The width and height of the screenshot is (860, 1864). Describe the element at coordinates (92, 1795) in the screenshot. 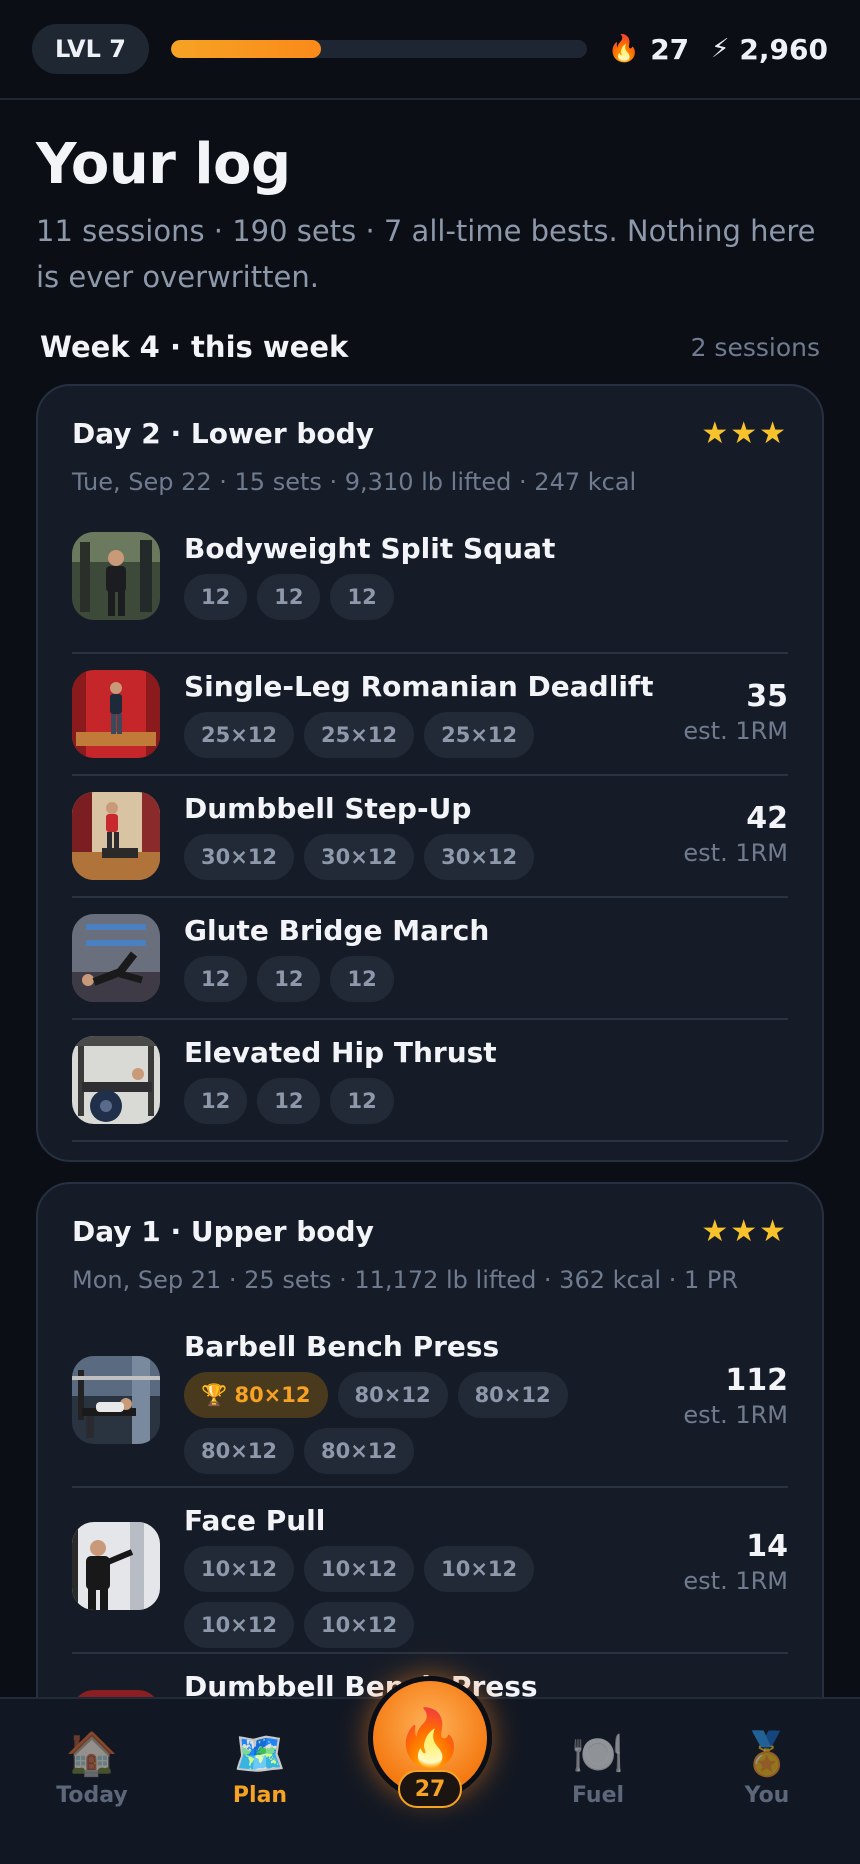

I see `nav-label: Today` at that location.